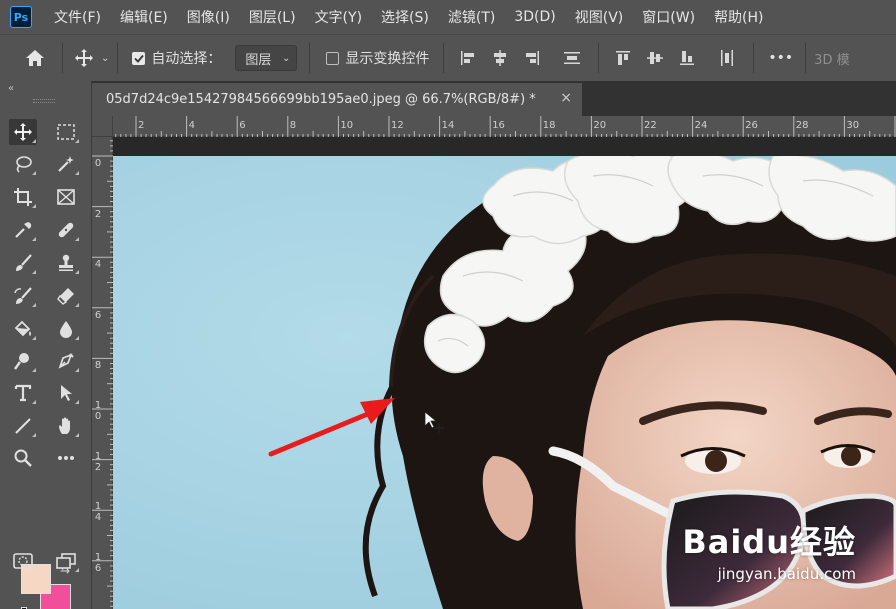  Describe the element at coordinates (549, 125) in the screenshot. I see `ruler-label: 18` at that location.